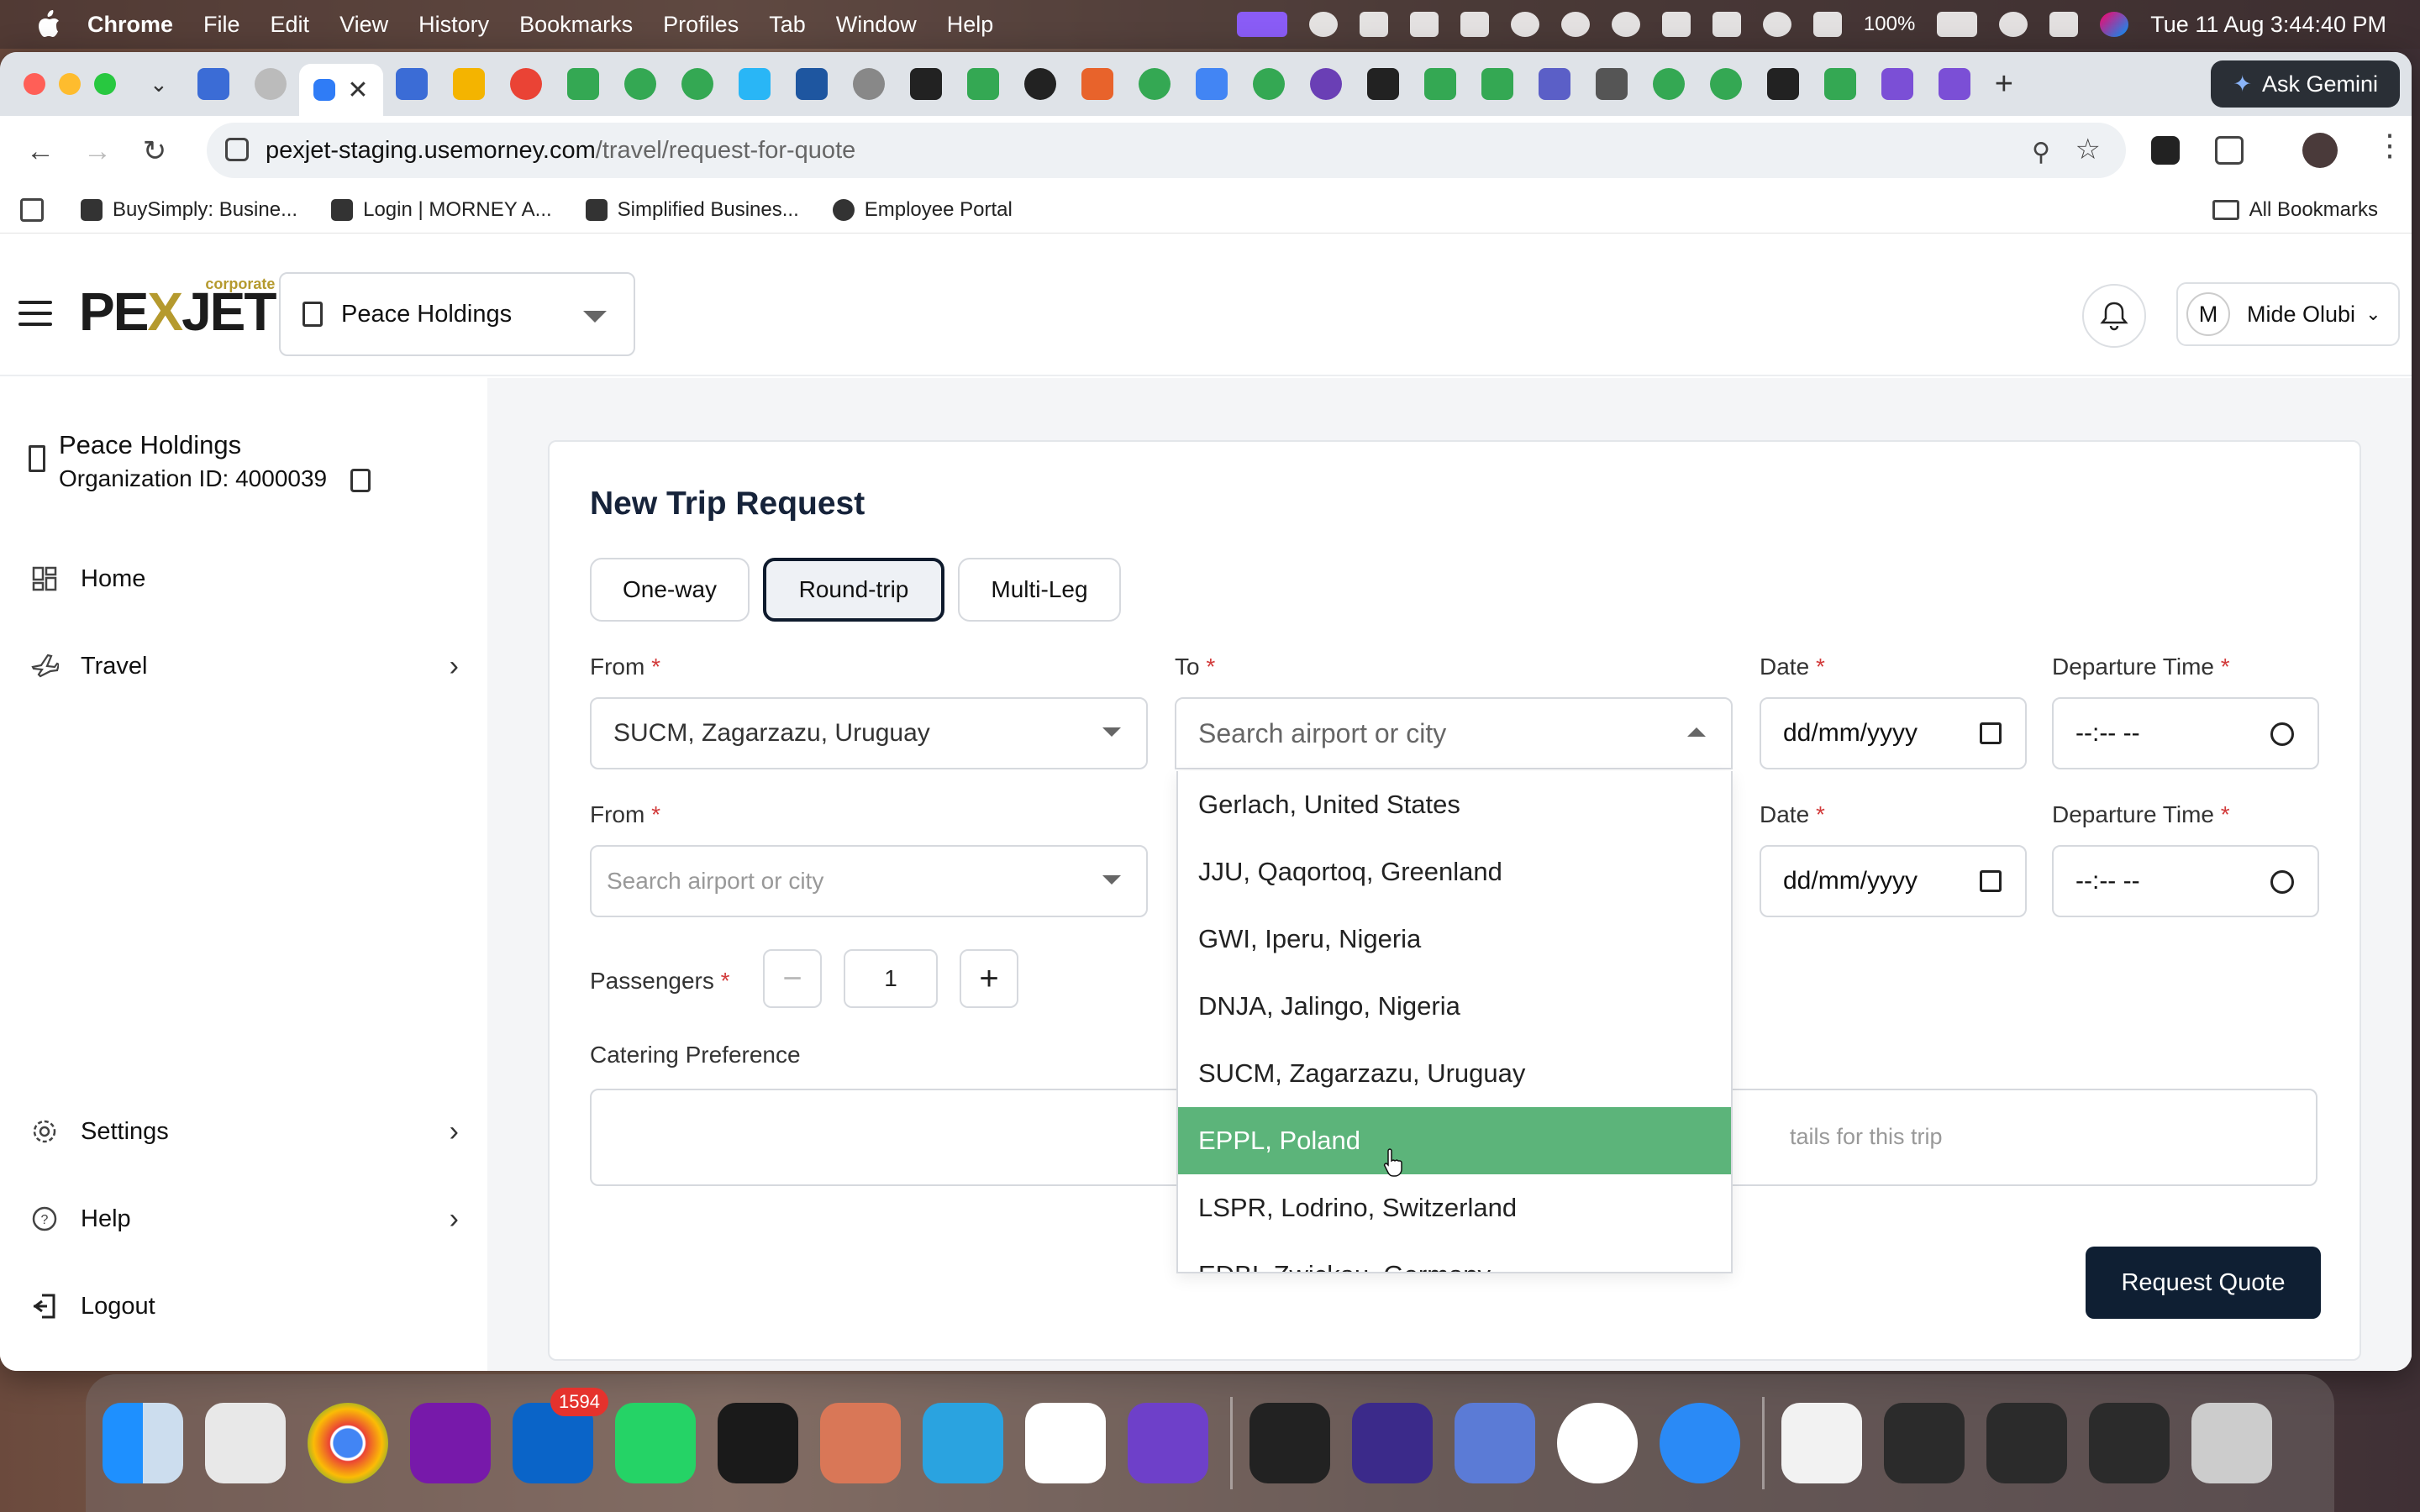  I want to click on menu-history: History, so click(453, 25).